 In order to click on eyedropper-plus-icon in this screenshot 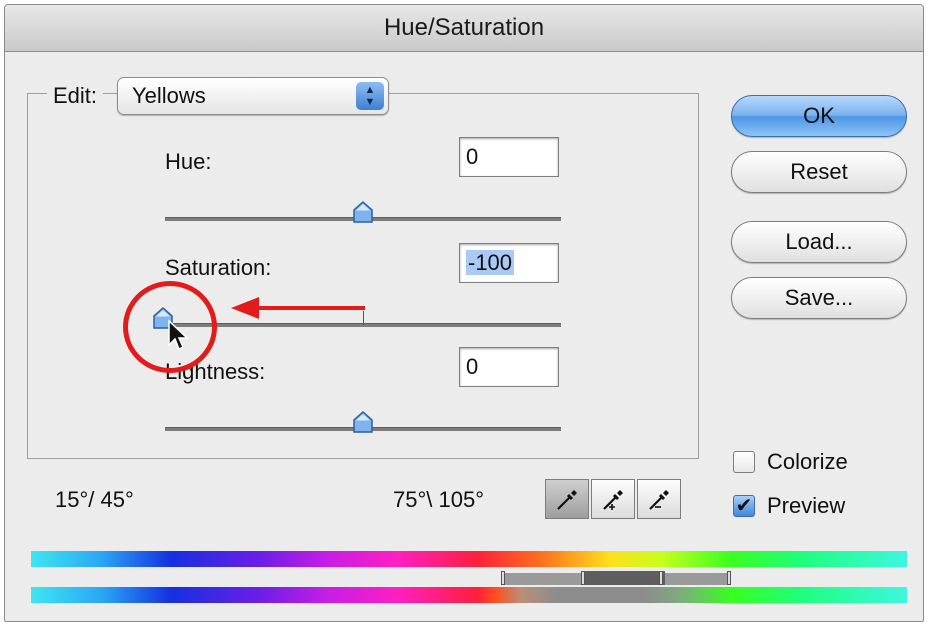, I will do `click(613, 500)`.